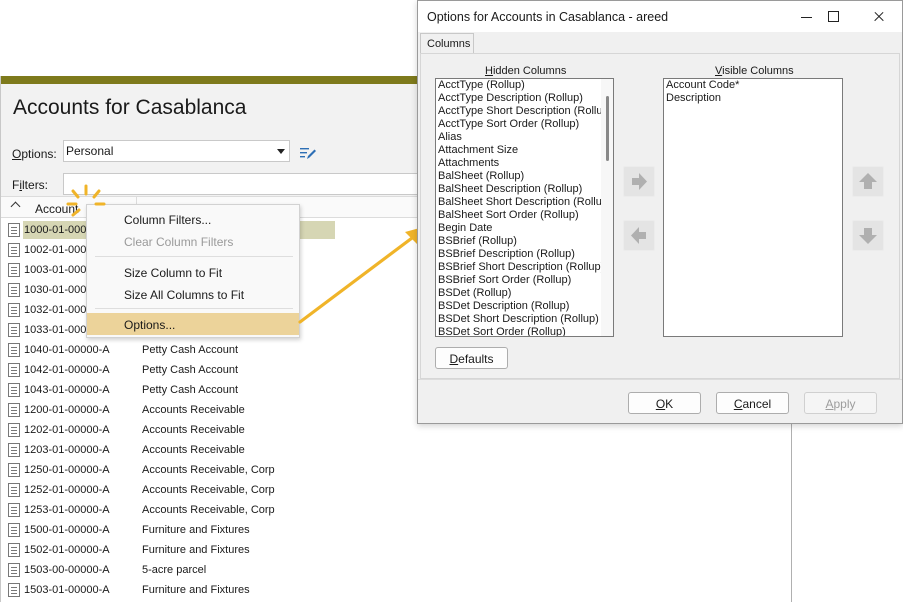  Describe the element at coordinates (524, 85) in the screenshot. I see `hidden-column-item: AcctType (Rollup)` at that location.